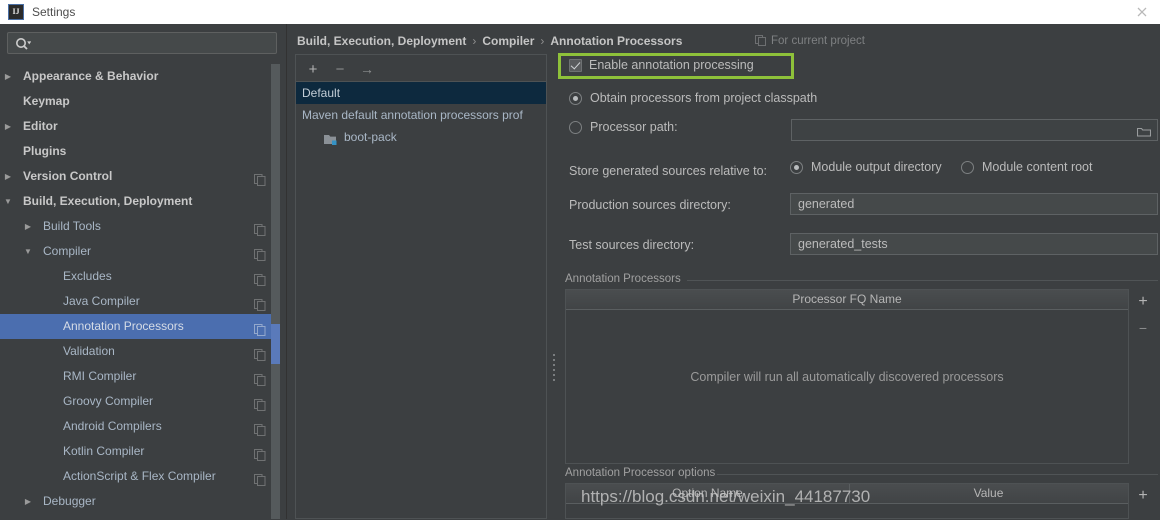  Describe the element at coordinates (796, 167) in the screenshot. I see `radio-module-output-directory-dot` at that location.